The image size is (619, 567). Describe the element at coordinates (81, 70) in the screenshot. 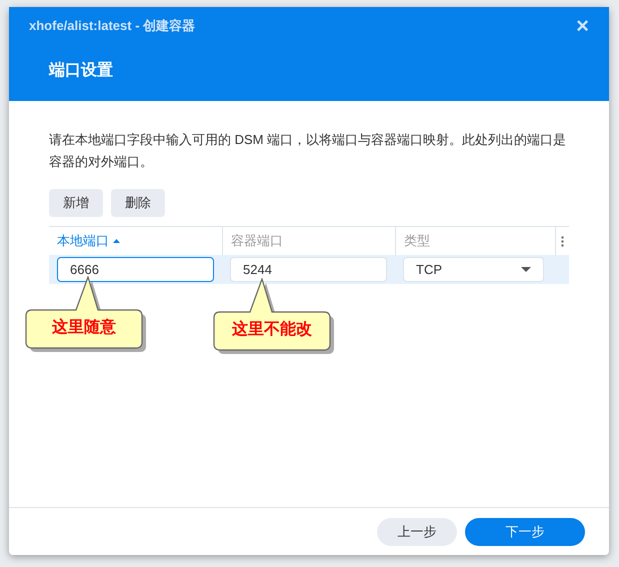

I see `step-title: 端口设置` at that location.